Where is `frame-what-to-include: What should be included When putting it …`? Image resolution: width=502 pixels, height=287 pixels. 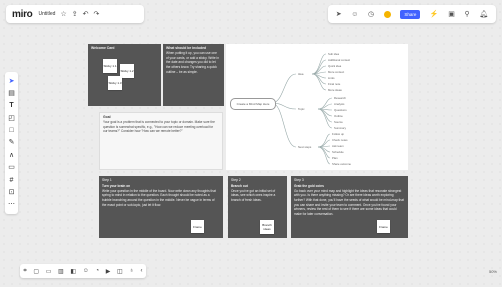 frame-what-to-include: What should be included When putting it … is located at coordinates (193, 75).